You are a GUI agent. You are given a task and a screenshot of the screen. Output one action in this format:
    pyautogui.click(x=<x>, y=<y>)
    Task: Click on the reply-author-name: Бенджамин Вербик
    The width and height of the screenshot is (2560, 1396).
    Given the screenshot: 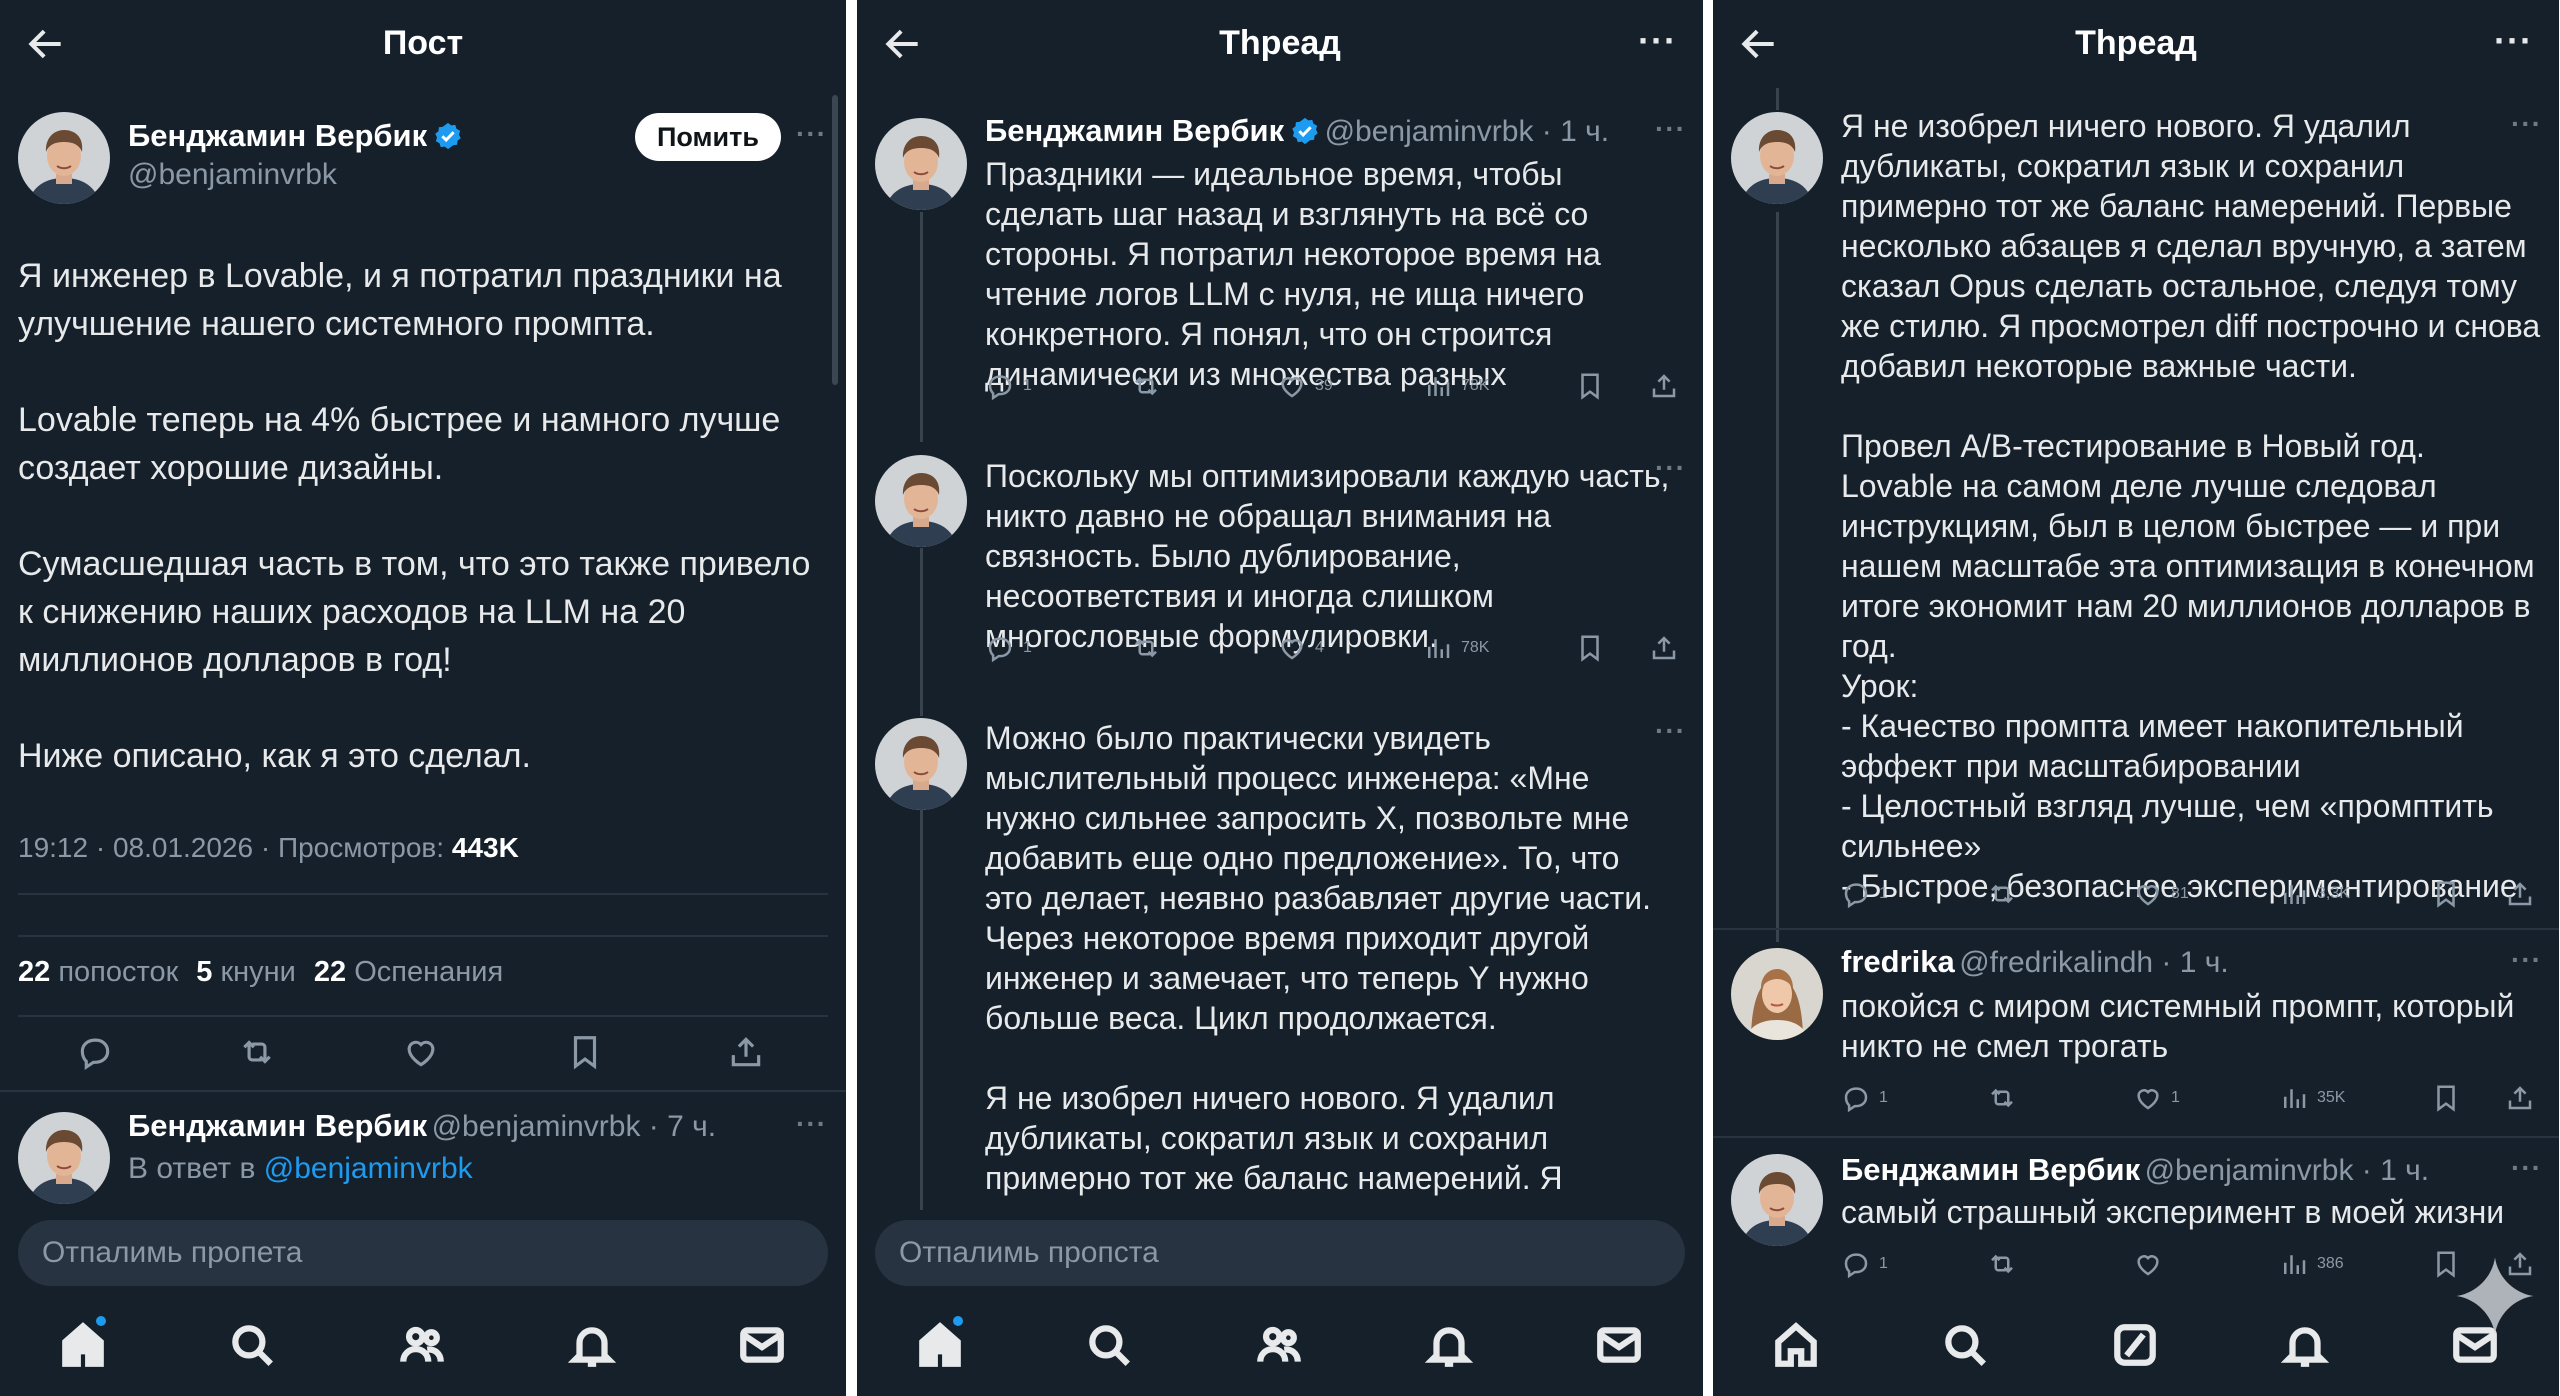 What is the action you would take?
    pyautogui.click(x=277, y=1125)
    